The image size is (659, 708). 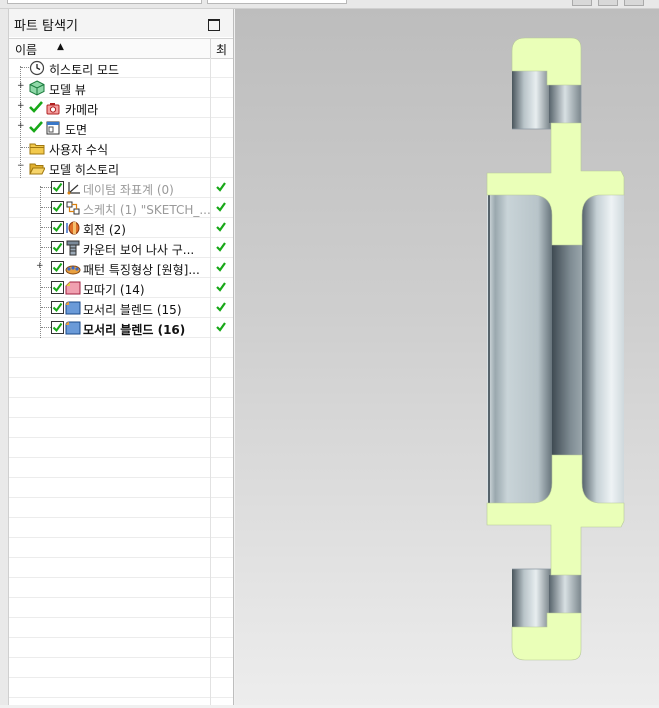 I want to click on column-separator, so click(x=210, y=48).